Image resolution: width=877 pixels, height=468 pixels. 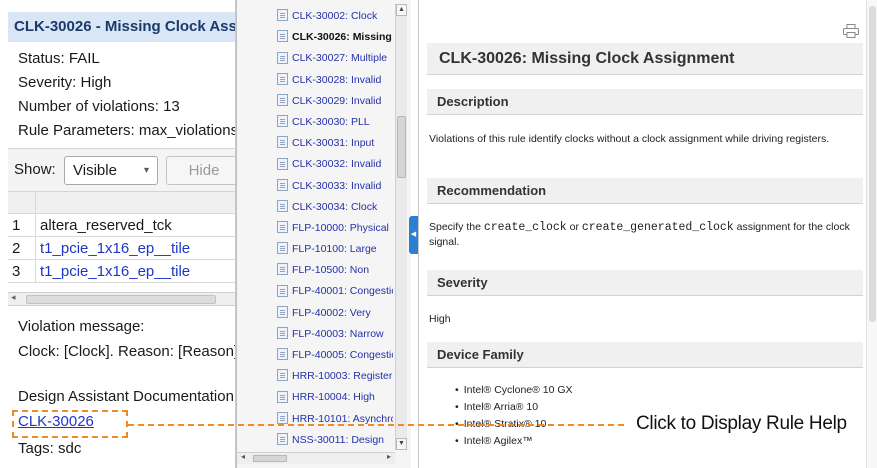 I want to click on table-horizontal-scrollbar: ◂, so click(x=121, y=299).